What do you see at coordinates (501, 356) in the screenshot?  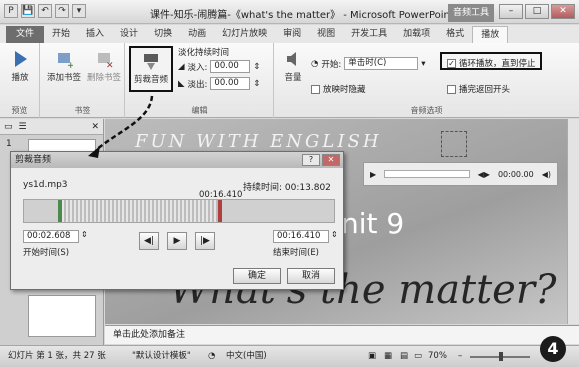 I see `zoom-slider-knob` at bounding box center [501, 356].